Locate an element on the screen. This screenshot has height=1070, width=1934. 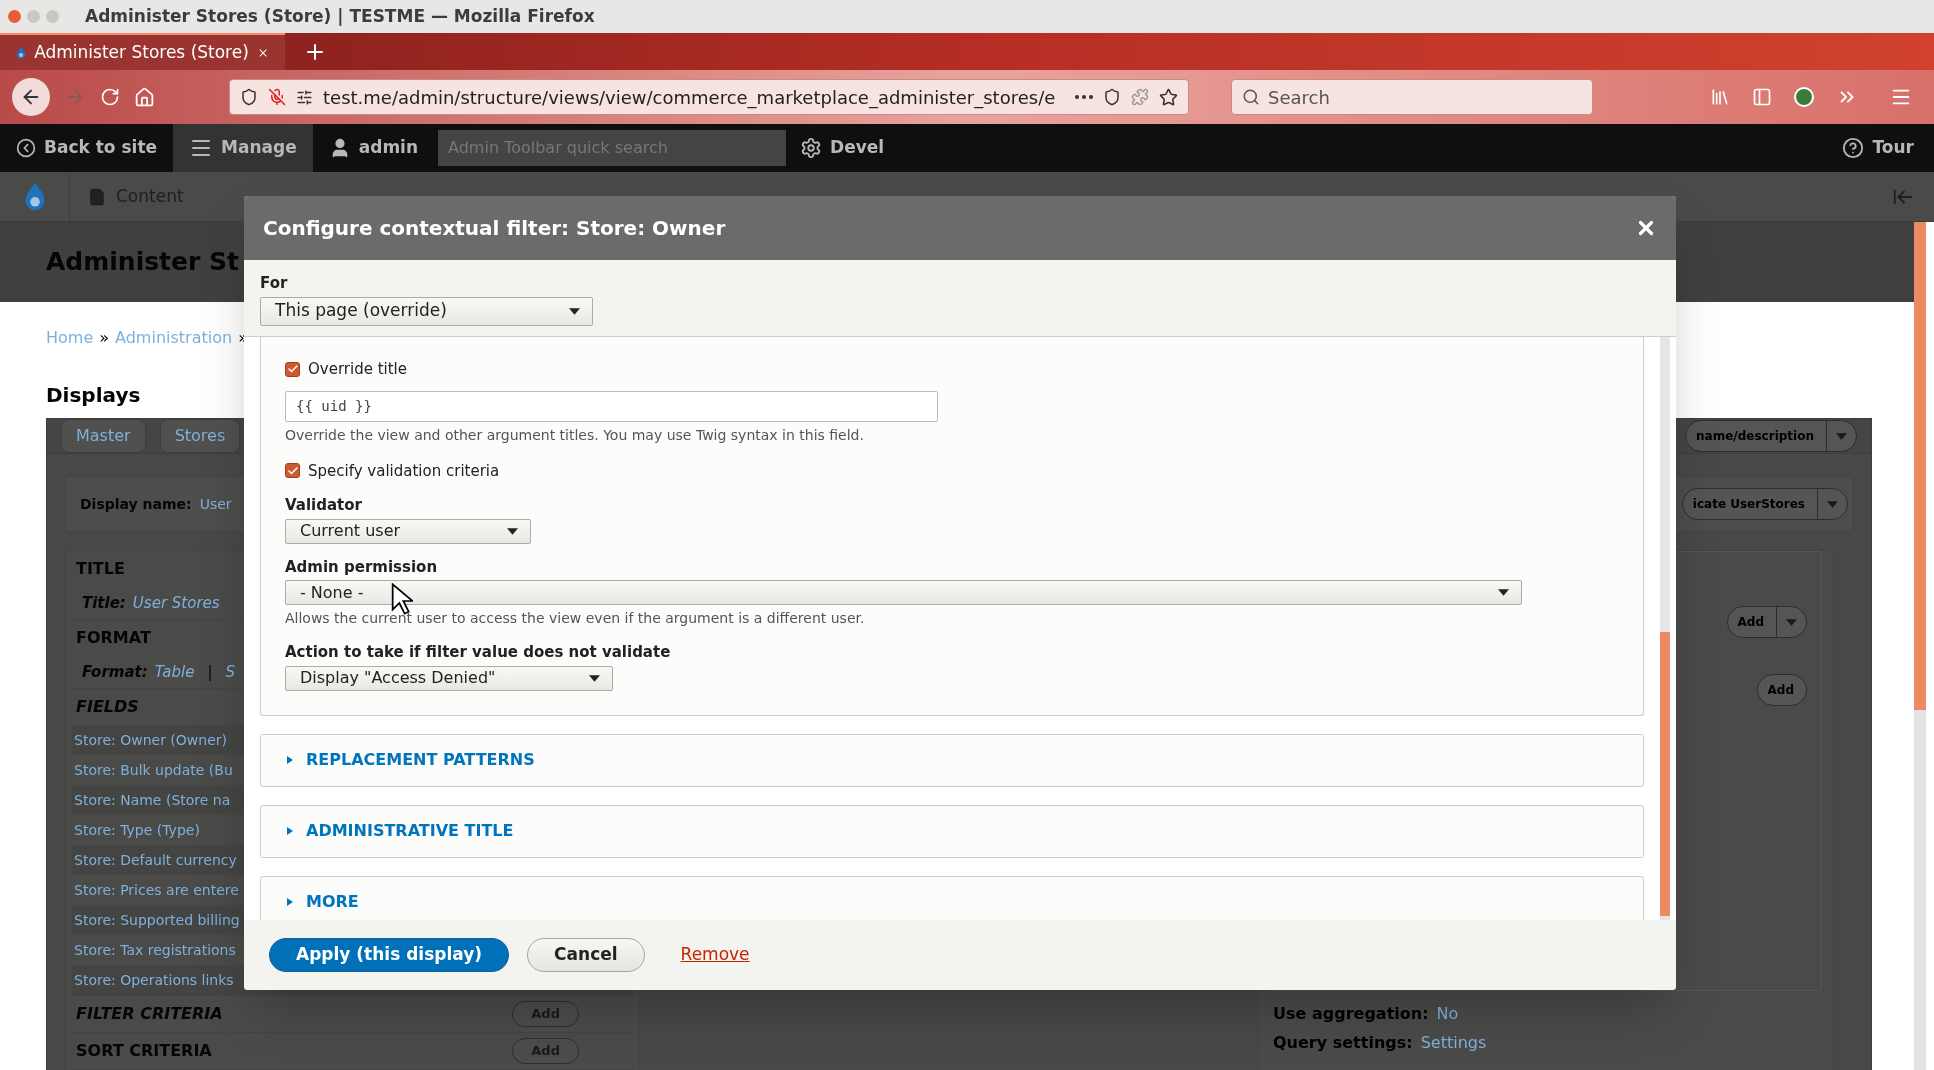
section-heading: SORT CRITERIA is located at coordinates (144, 1051).